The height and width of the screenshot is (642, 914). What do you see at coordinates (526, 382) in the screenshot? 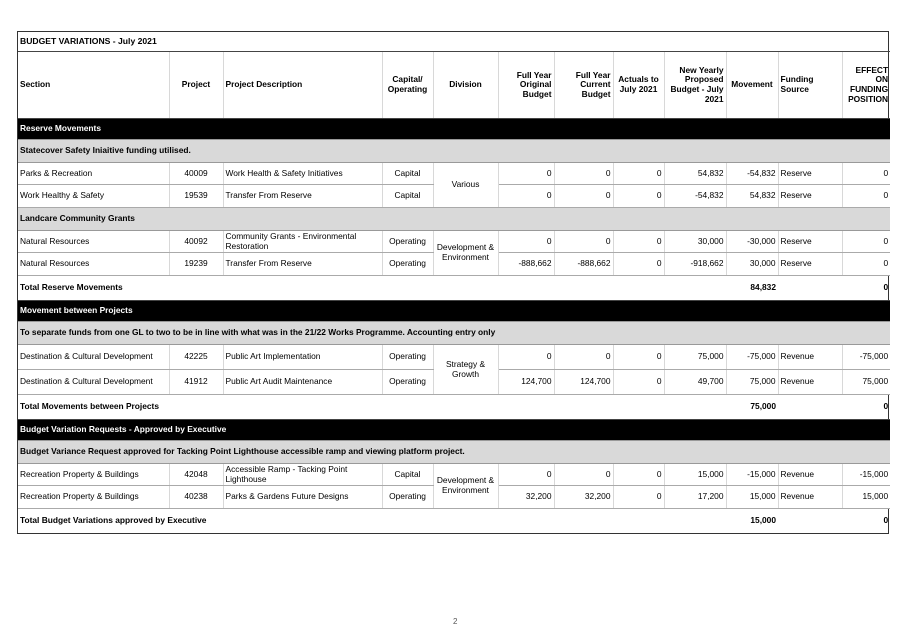
I see `cell-original: 124,700` at bounding box center [526, 382].